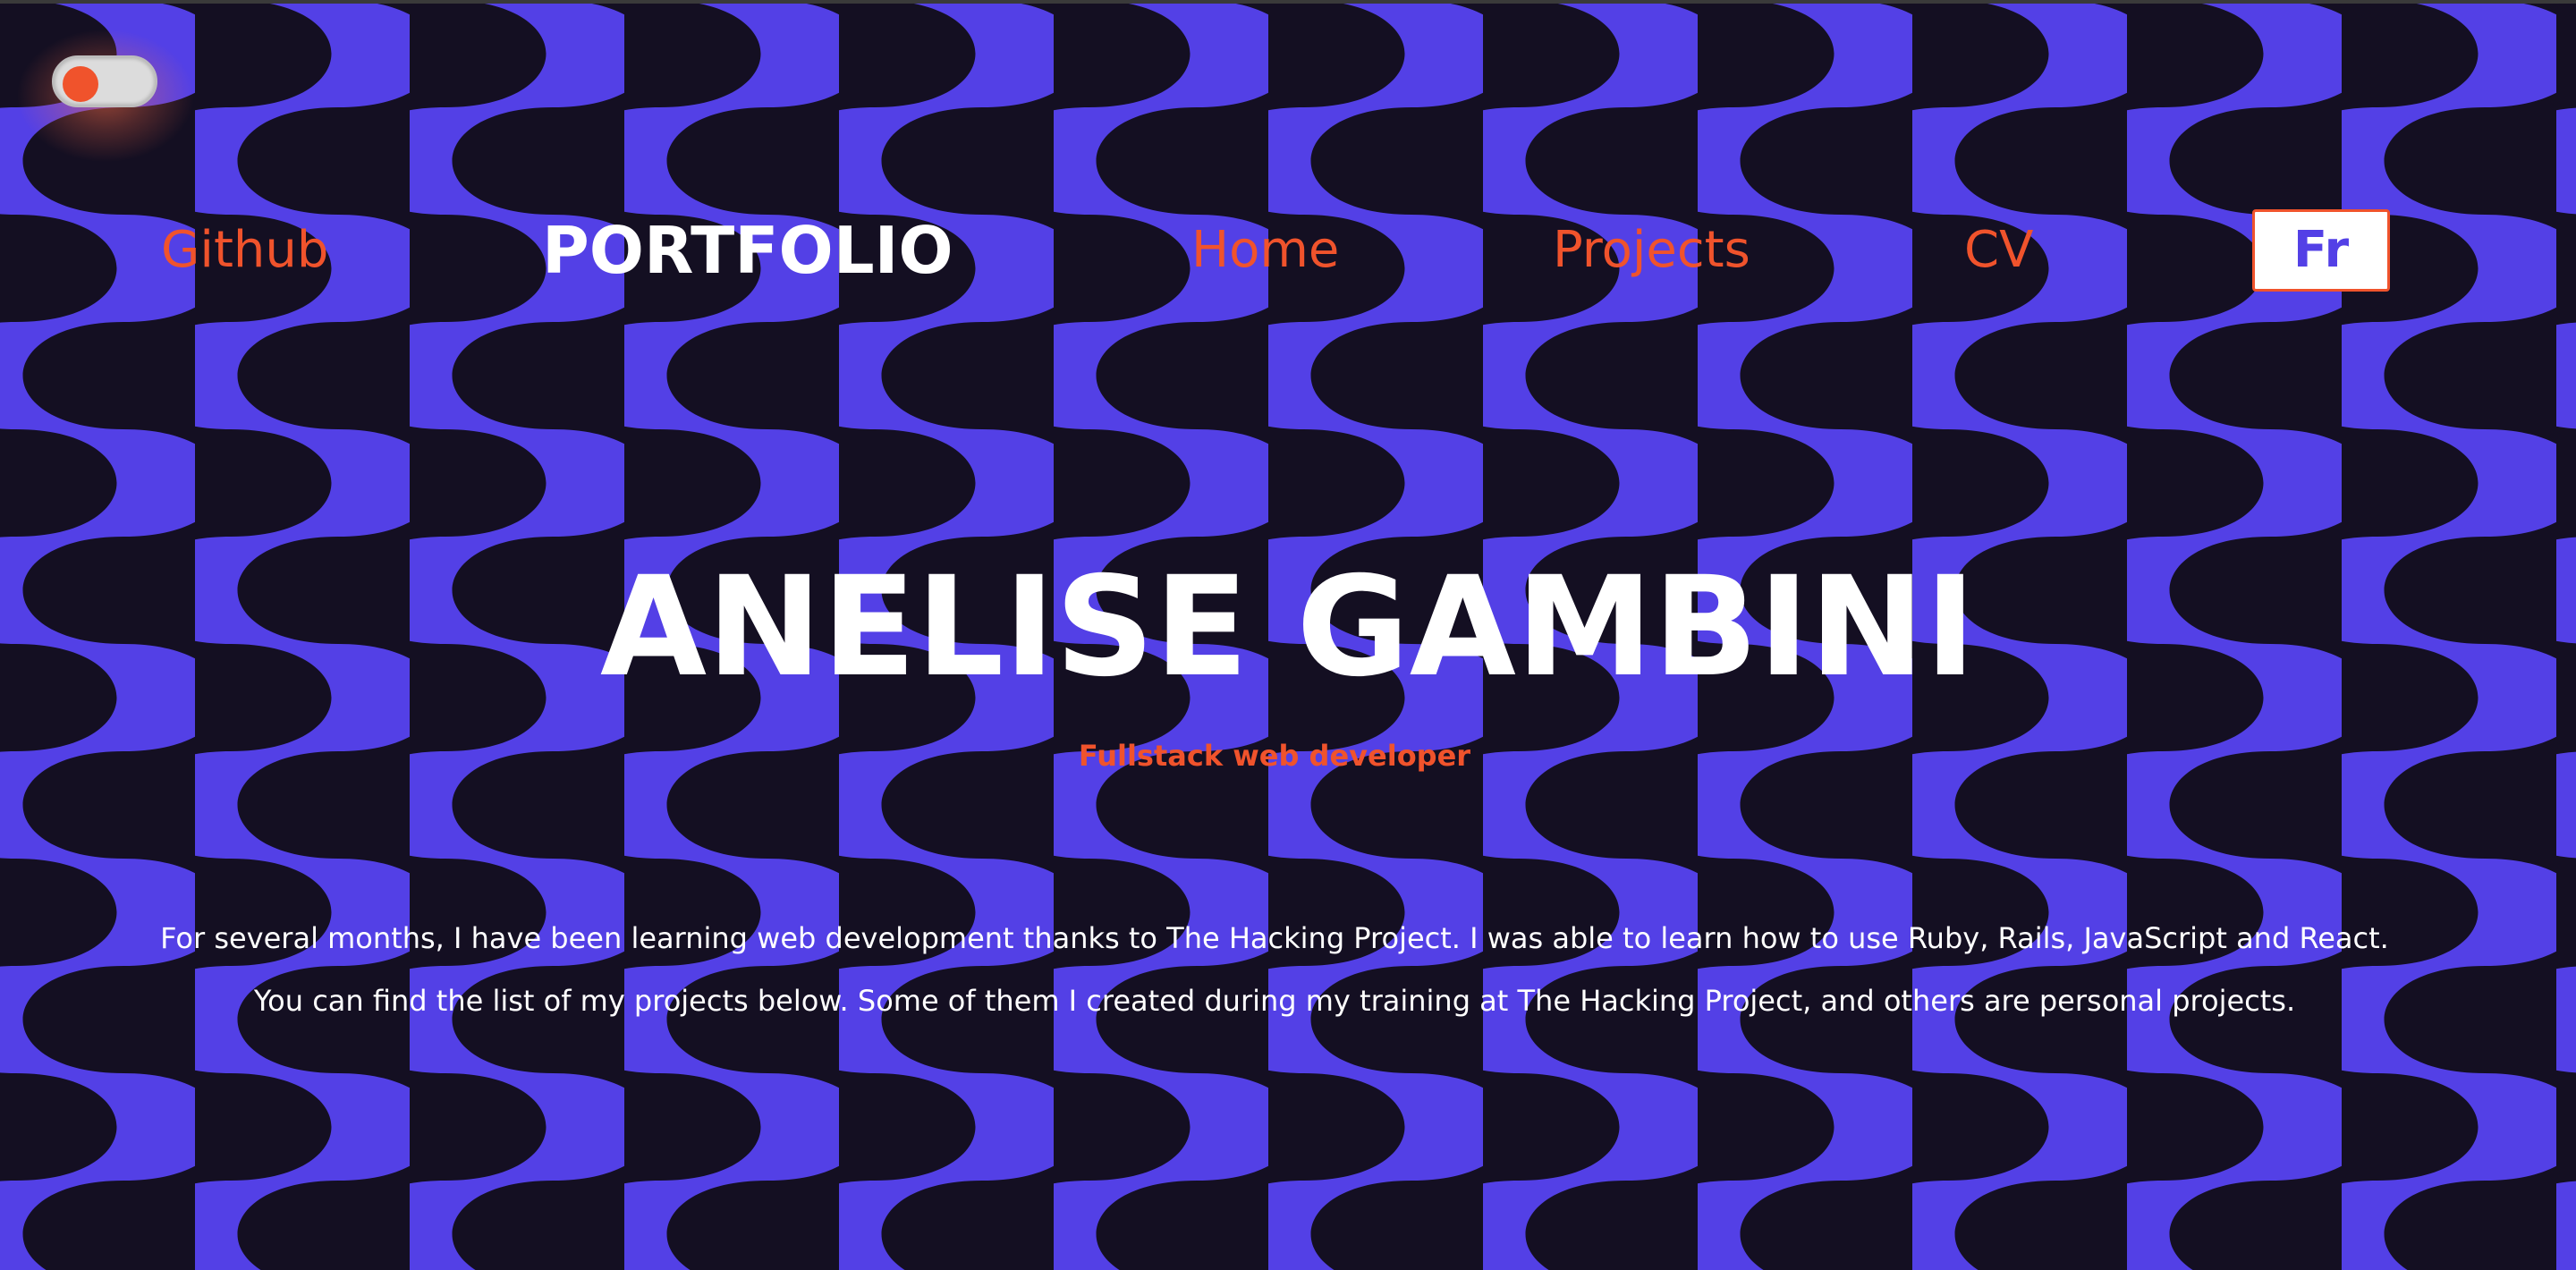  I want to click on theme-toggle, so click(105, 96).